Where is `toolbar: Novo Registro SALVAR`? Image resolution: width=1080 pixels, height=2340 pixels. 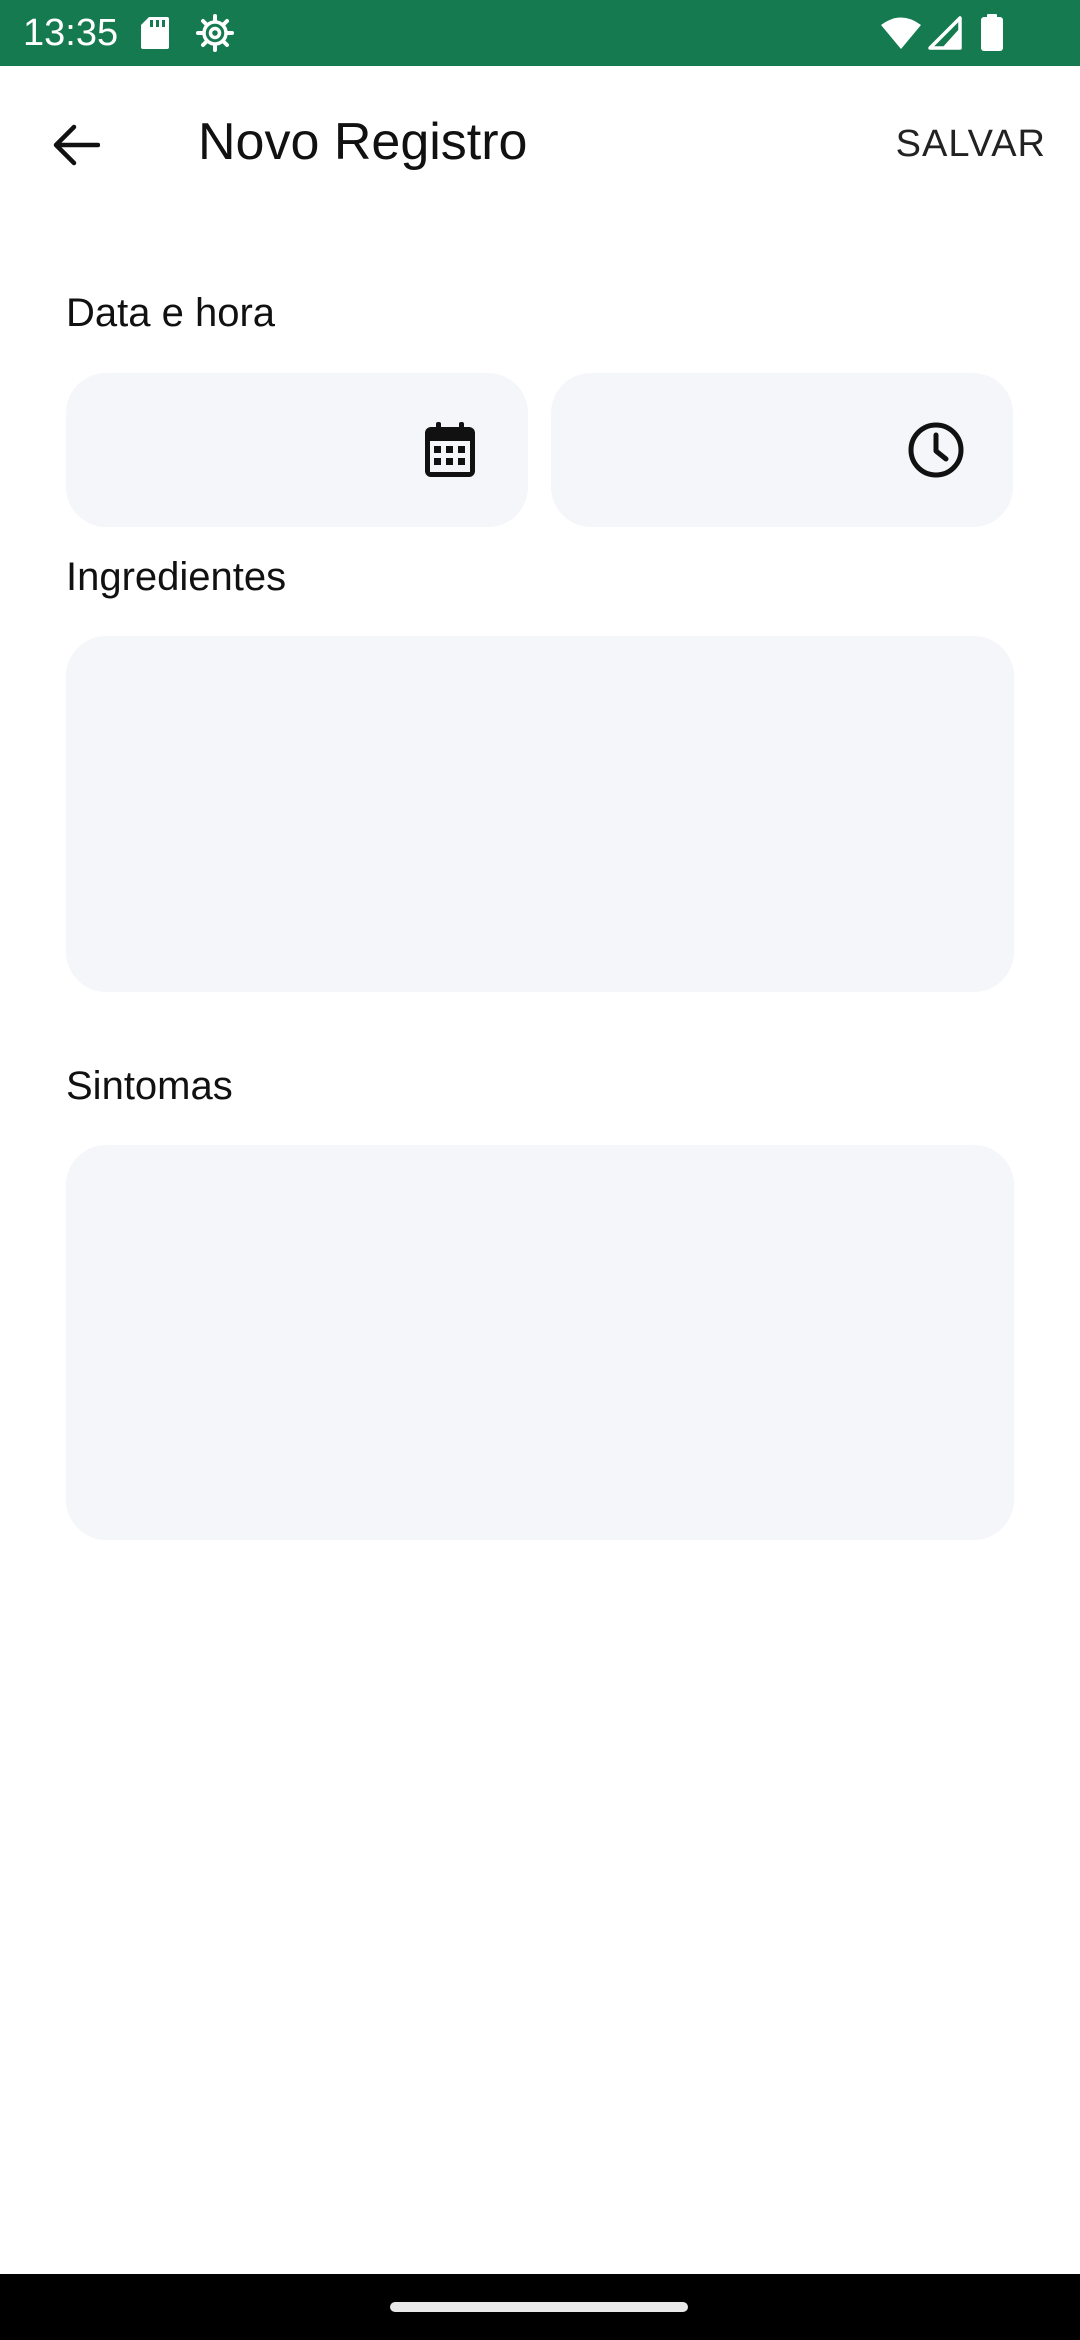
toolbar: Novo Registro SALVAR is located at coordinates (540, 146).